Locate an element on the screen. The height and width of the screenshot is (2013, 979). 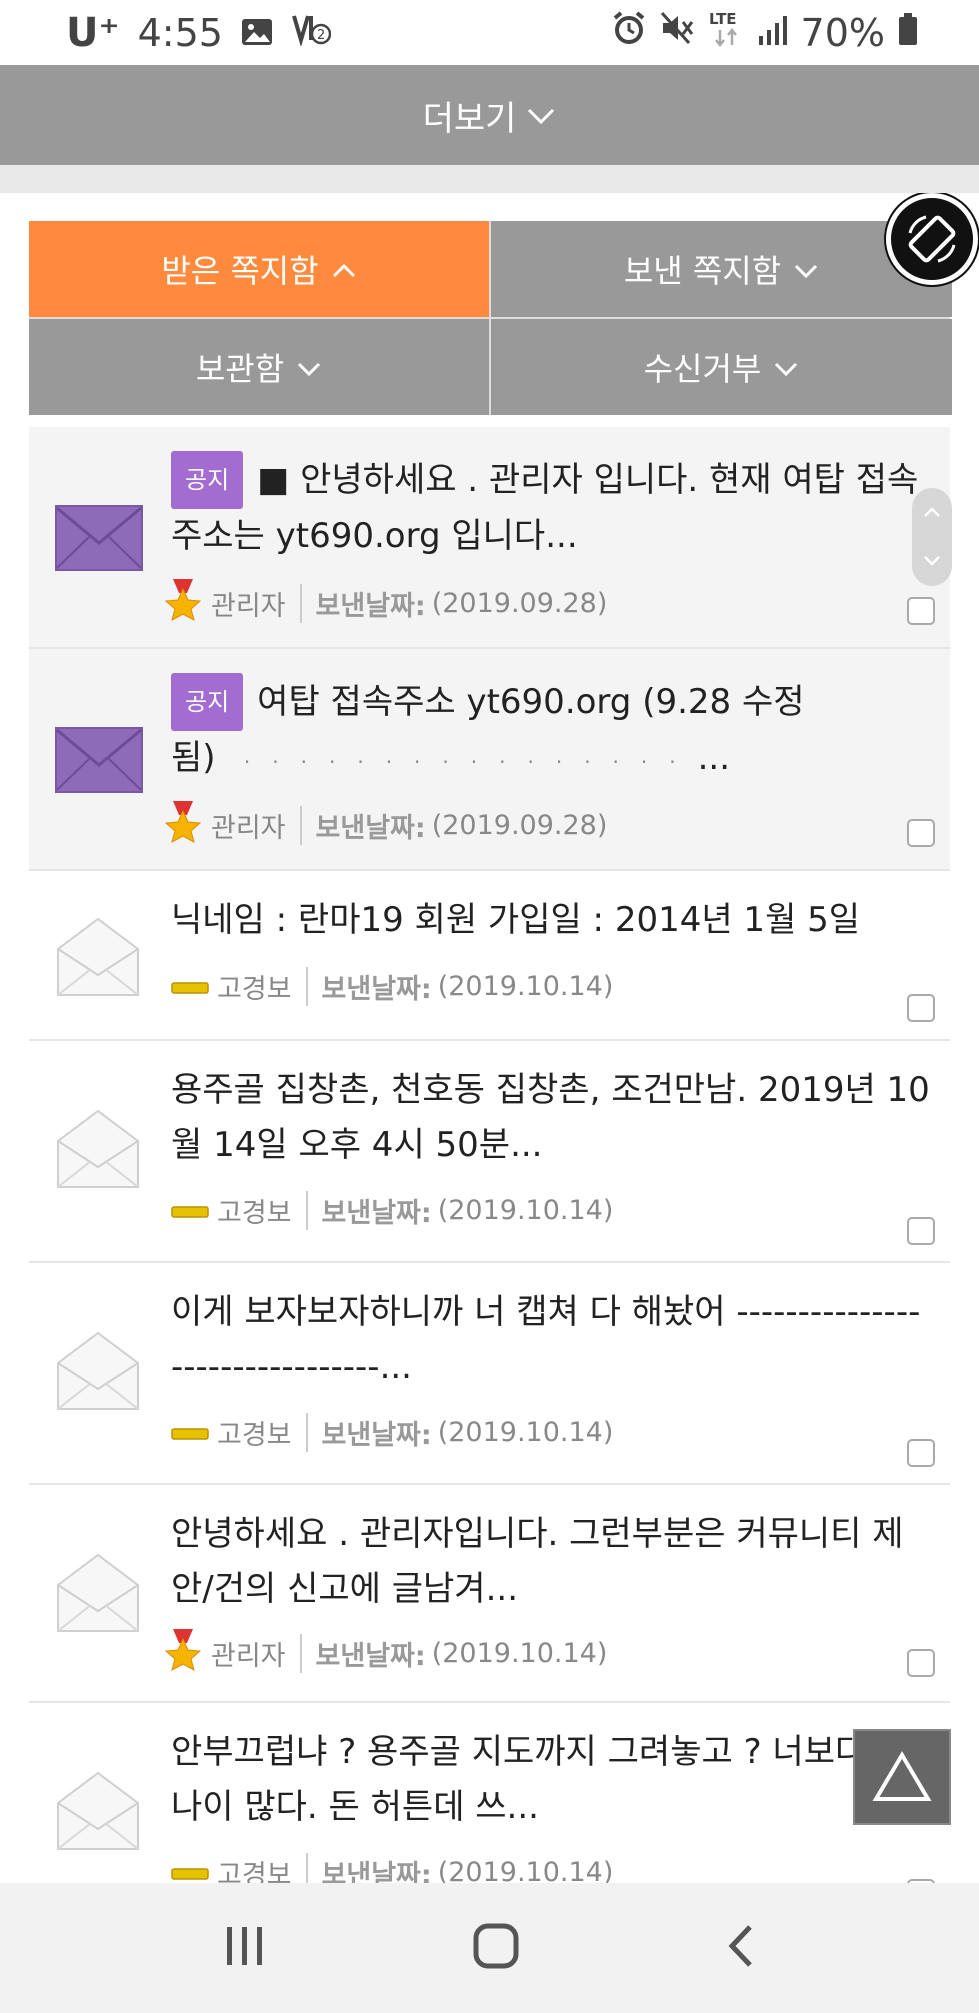
tab-archive: 보관함 is located at coordinates (259, 367).